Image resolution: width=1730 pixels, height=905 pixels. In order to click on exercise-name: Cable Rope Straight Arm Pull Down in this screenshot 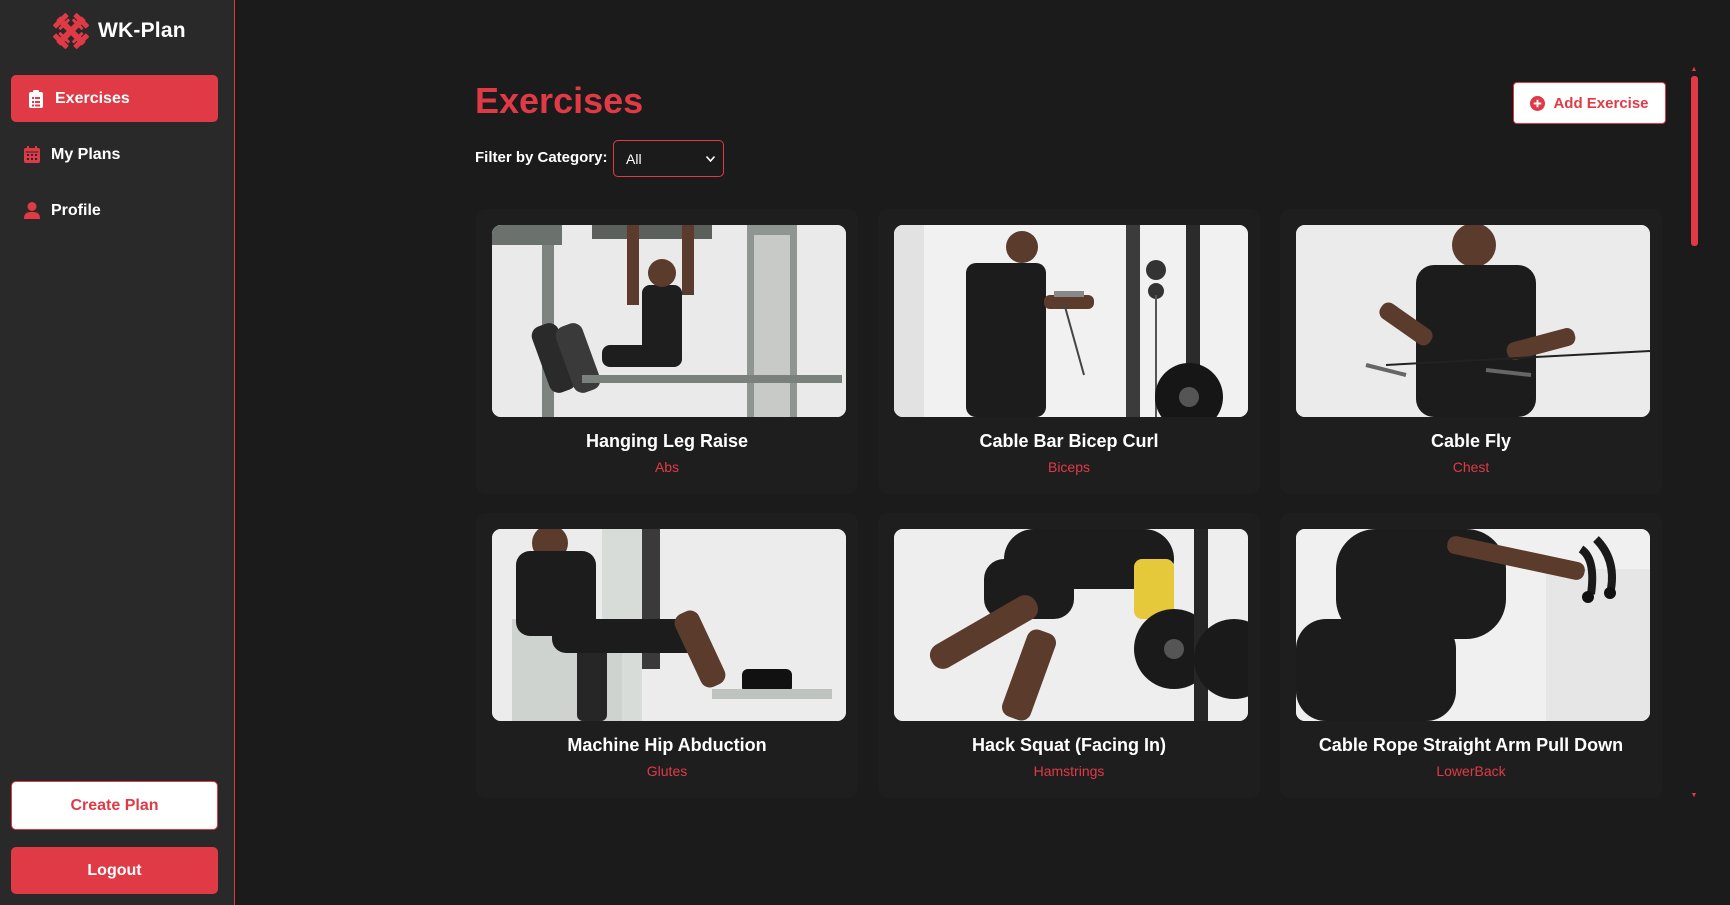, I will do `click(1471, 745)`.